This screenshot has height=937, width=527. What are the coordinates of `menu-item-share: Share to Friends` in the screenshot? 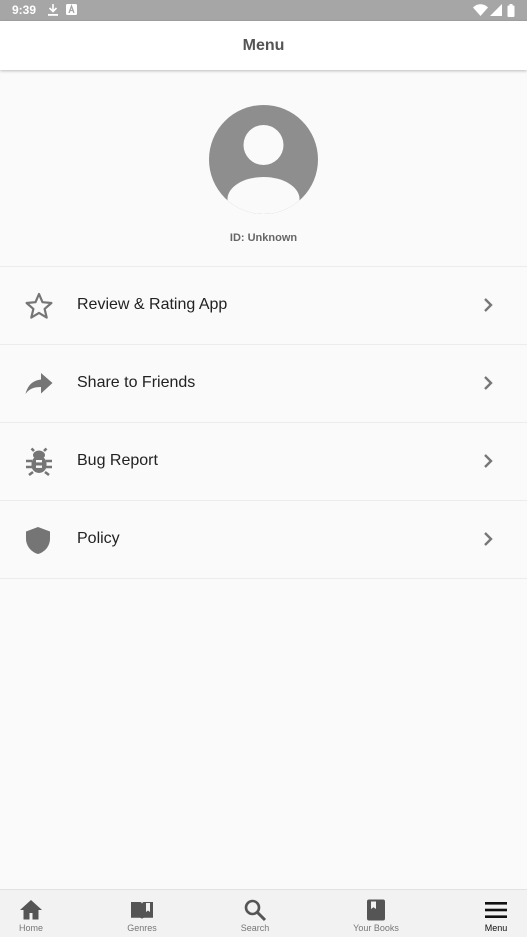 It's located at (263, 384).